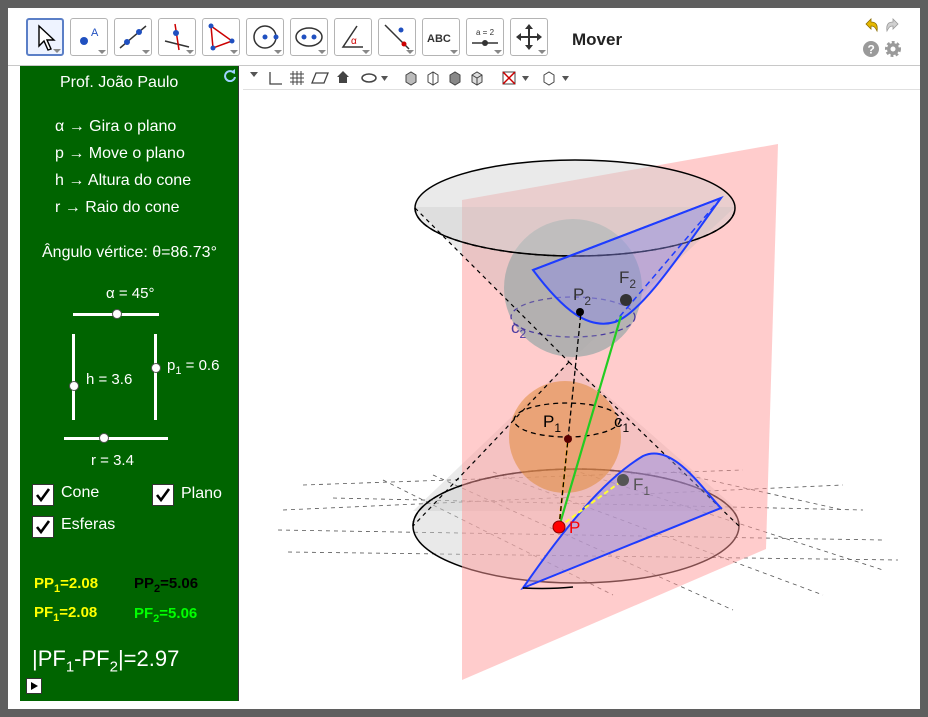 This screenshot has height=717, width=928. Describe the element at coordinates (275, 78) in the screenshot. I see `axes-toggle-icon` at that location.